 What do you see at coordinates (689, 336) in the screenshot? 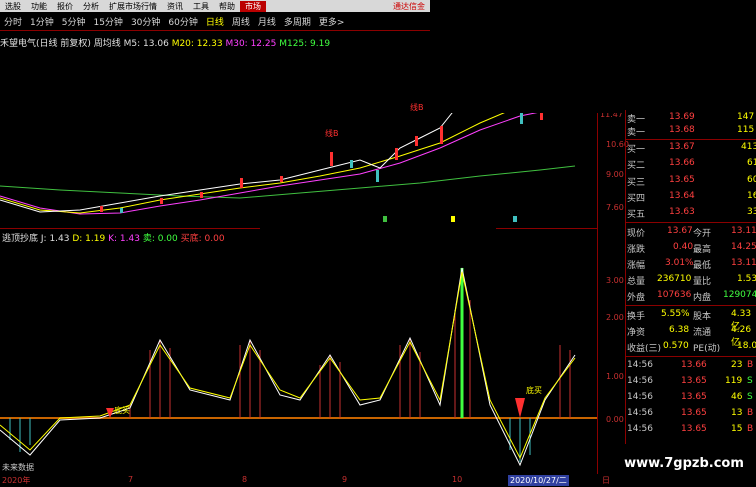
I see `stat-row: 净资 6.38 流通 4.26亿` at bounding box center [689, 336].